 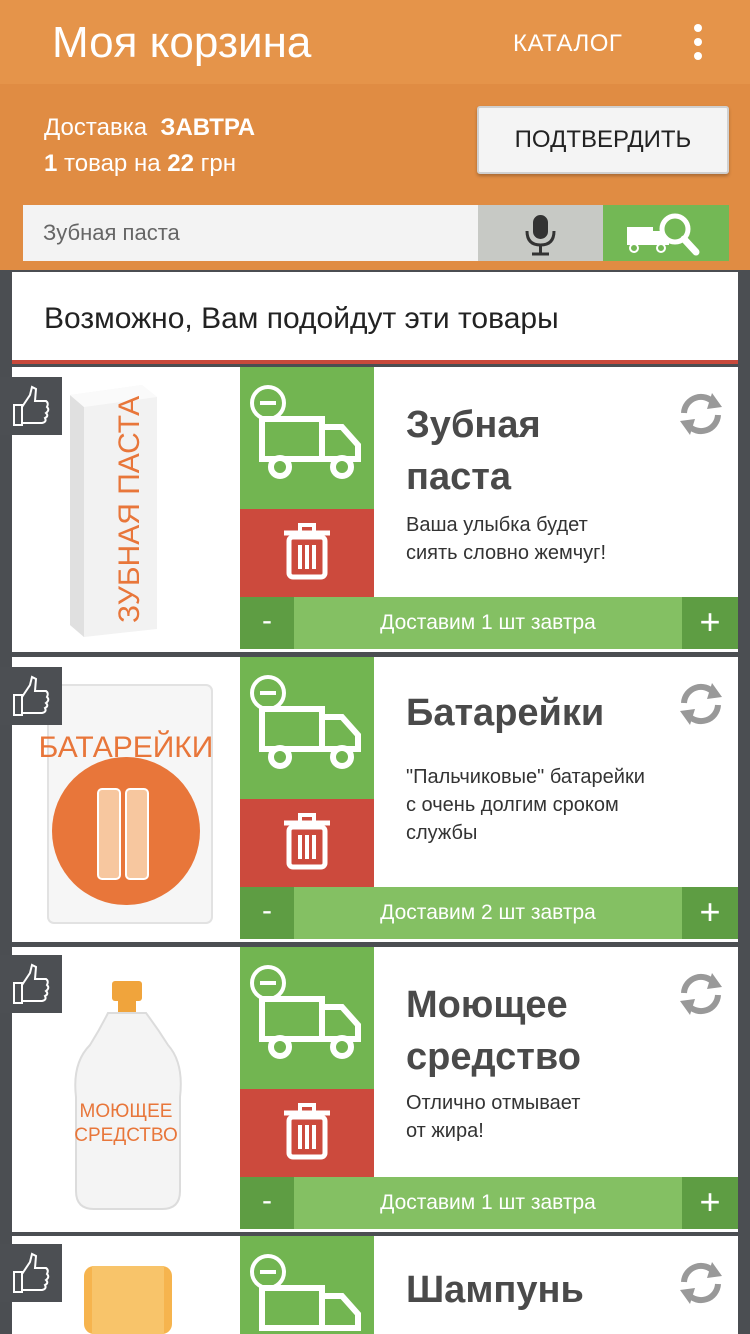 What do you see at coordinates (112, 163) in the screenshot?
I see `items-mid-text: товар на` at bounding box center [112, 163].